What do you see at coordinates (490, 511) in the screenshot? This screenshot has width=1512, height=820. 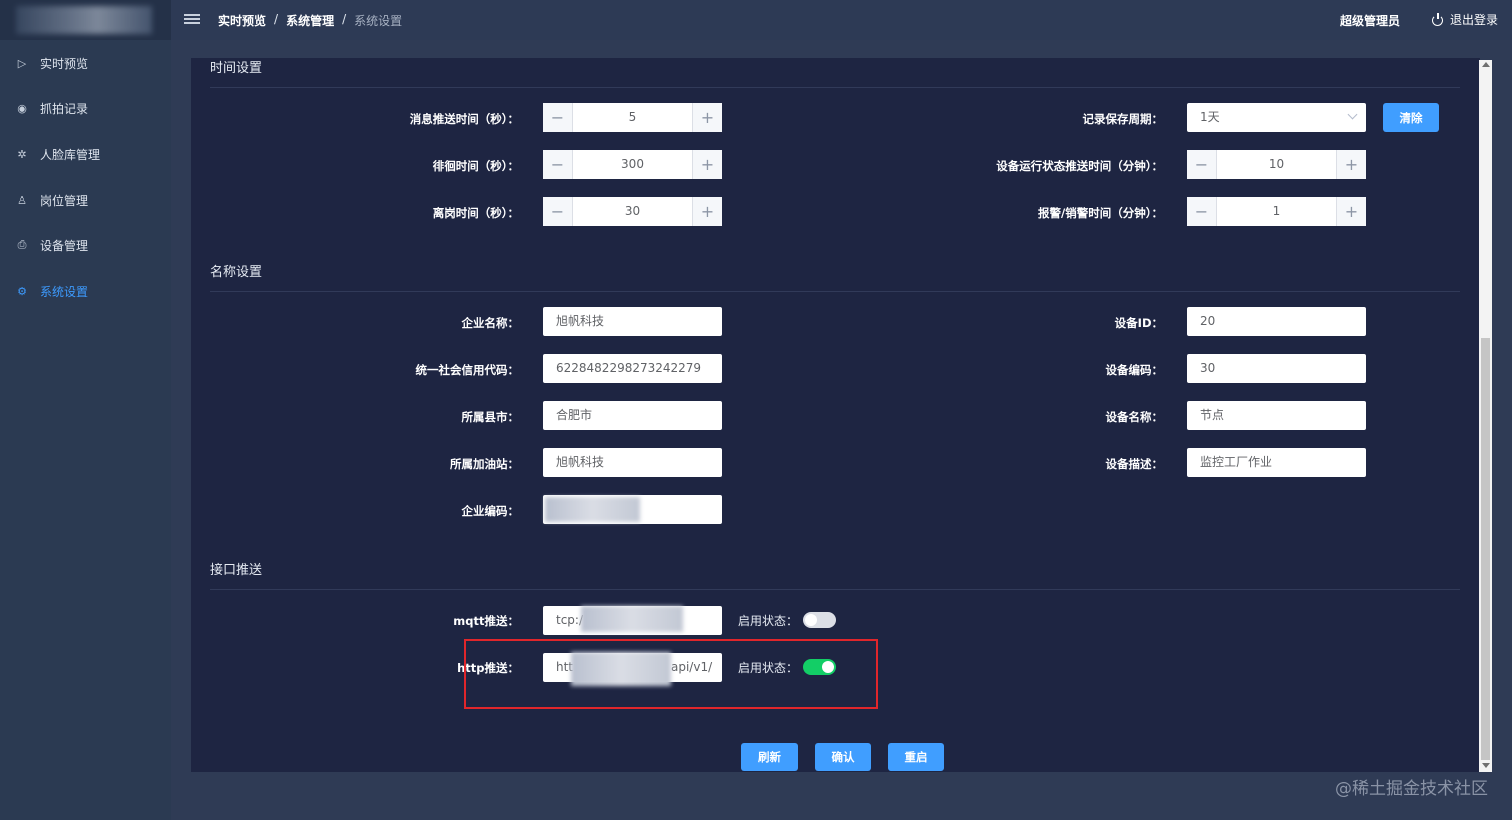 I see `company-code-label: 企业编码：` at bounding box center [490, 511].